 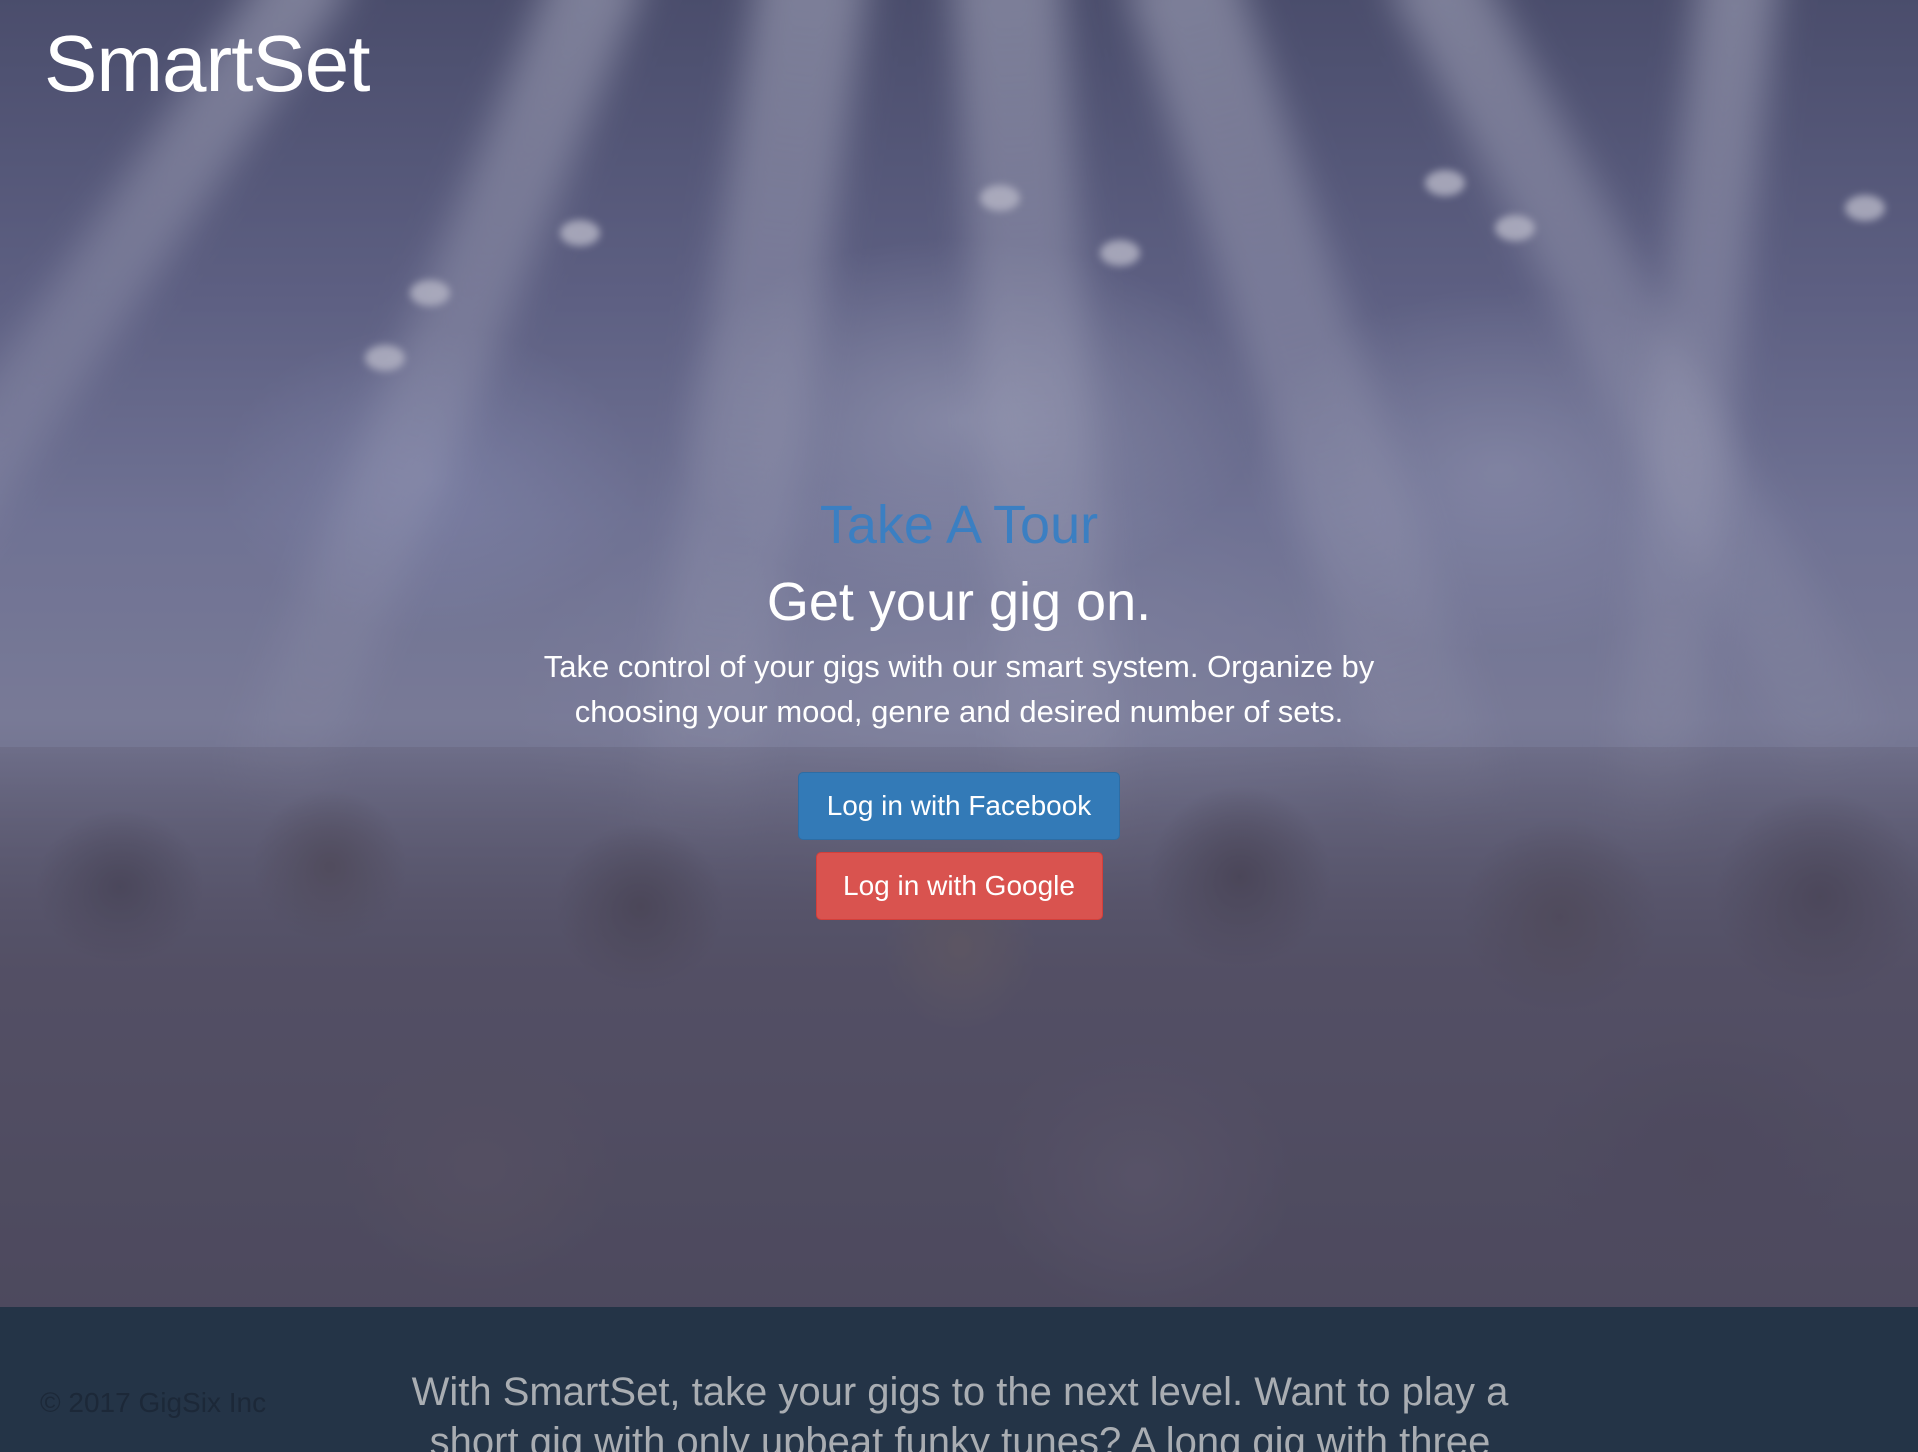 I want to click on brand-logo: SmartSet, so click(x=207, y=64).